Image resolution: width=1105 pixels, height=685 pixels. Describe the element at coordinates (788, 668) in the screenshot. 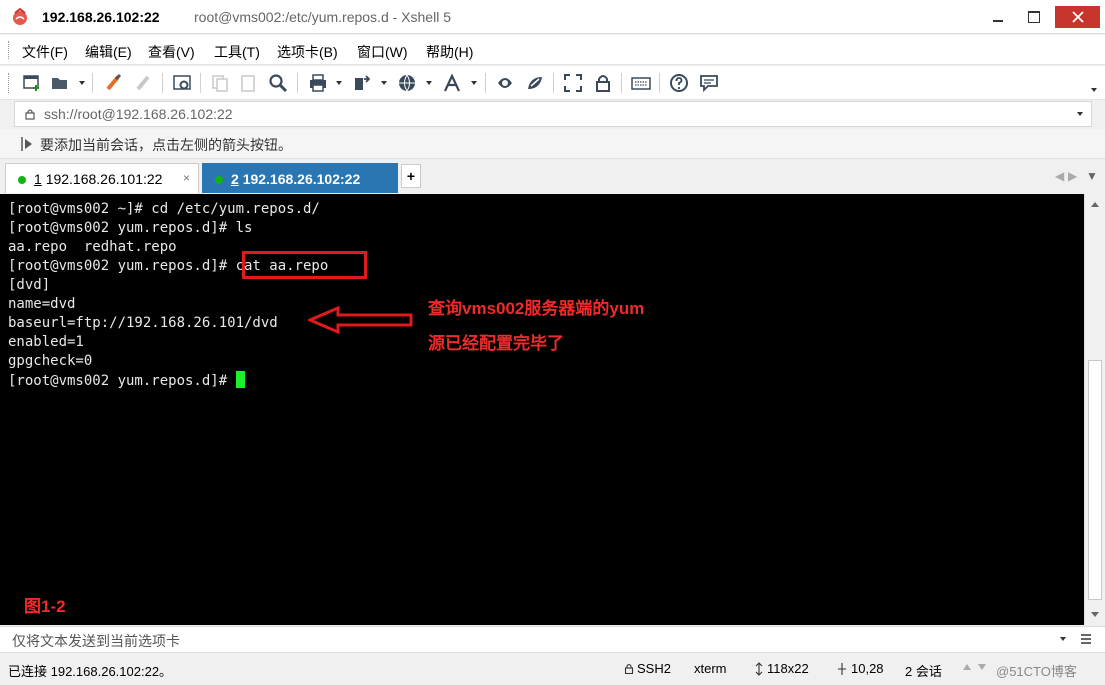

I see `terminal-size-status: 118x22` at that location.